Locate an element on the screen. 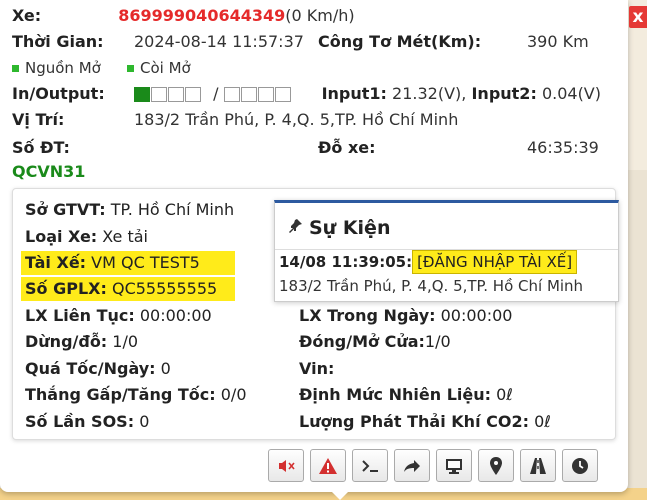  event-text: [ĐĂNG NHẬP TÀI XẾ] is located at coordinates (495, 262).